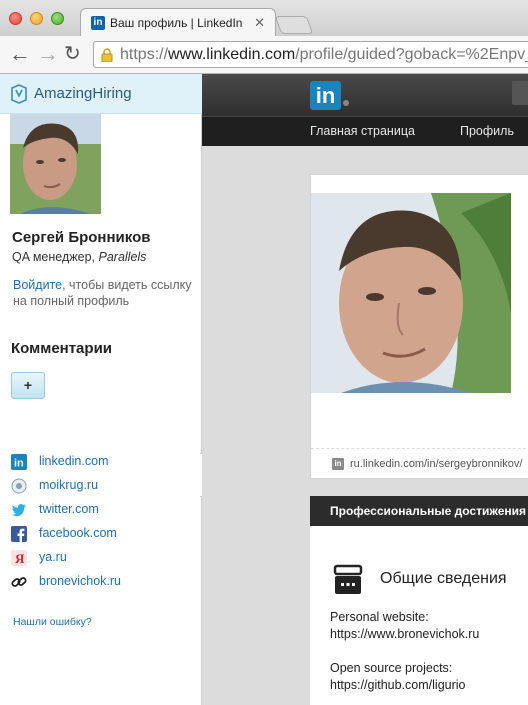  I want to click on website-label: Personal website:, so click(379, 617).